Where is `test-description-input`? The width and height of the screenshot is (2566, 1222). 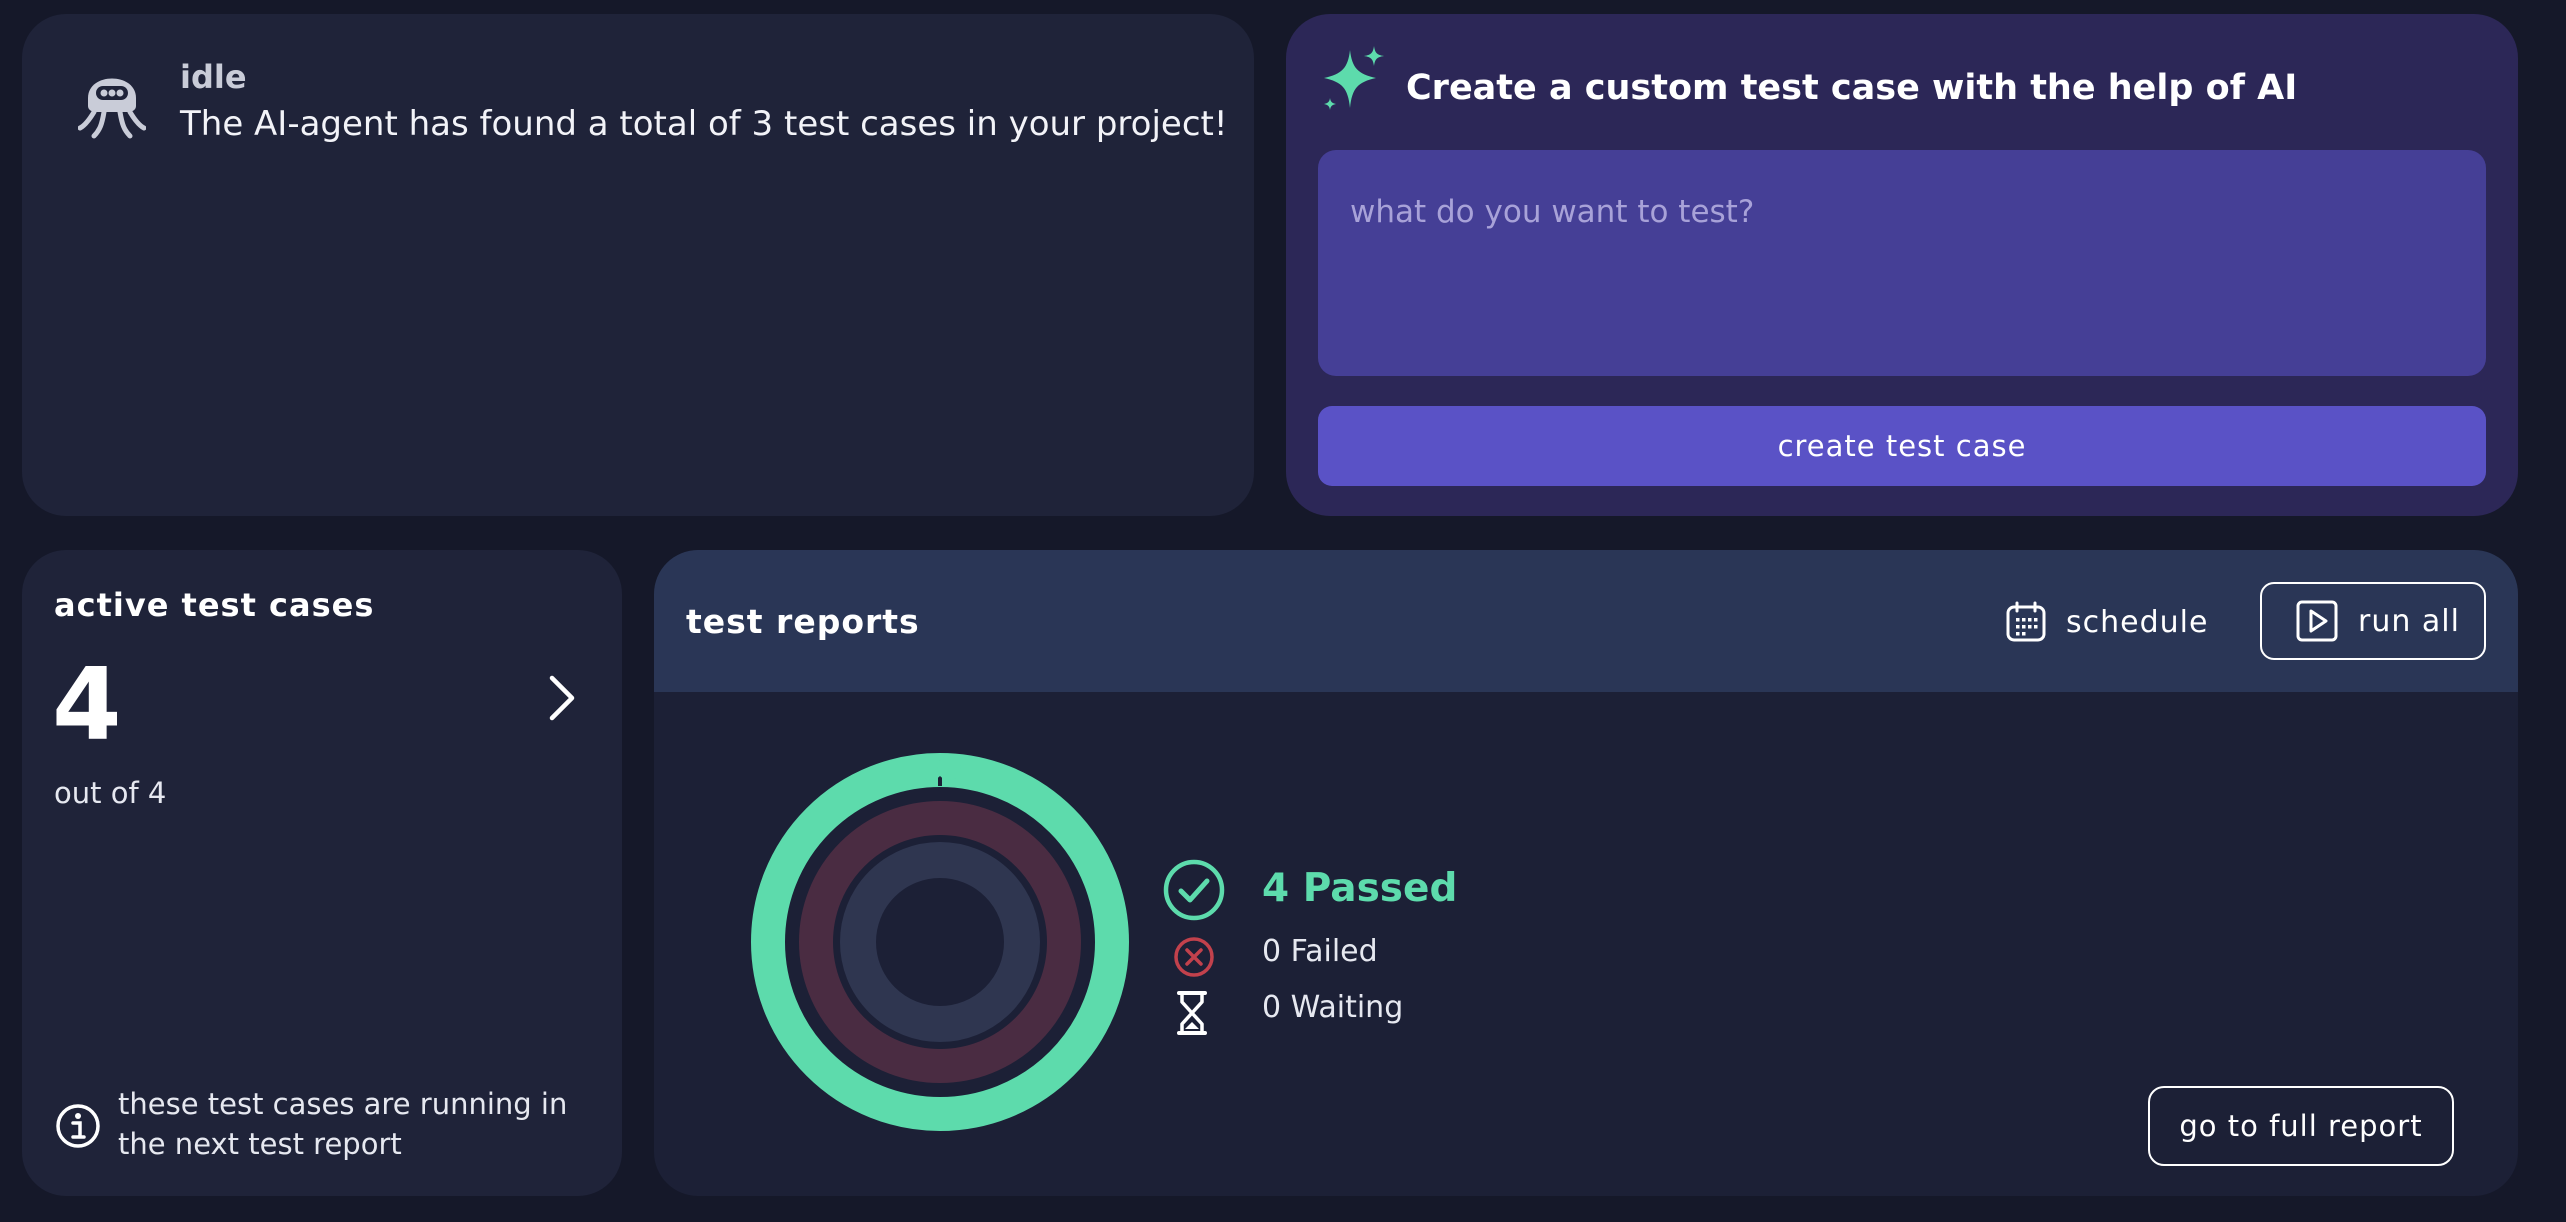
test-description-input is located at coordinates (1902, 263).